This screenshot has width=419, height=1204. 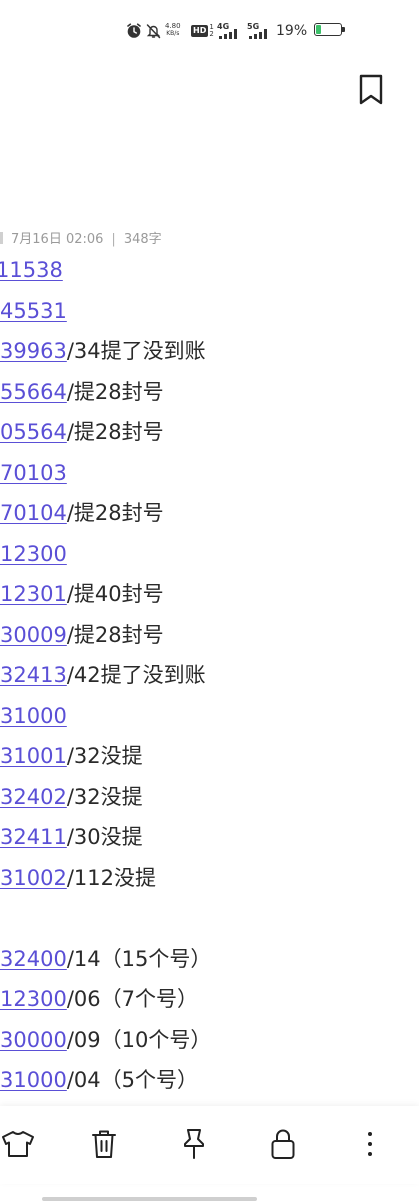 I want to click on shirt-icon, so click(x=18, y=1144).